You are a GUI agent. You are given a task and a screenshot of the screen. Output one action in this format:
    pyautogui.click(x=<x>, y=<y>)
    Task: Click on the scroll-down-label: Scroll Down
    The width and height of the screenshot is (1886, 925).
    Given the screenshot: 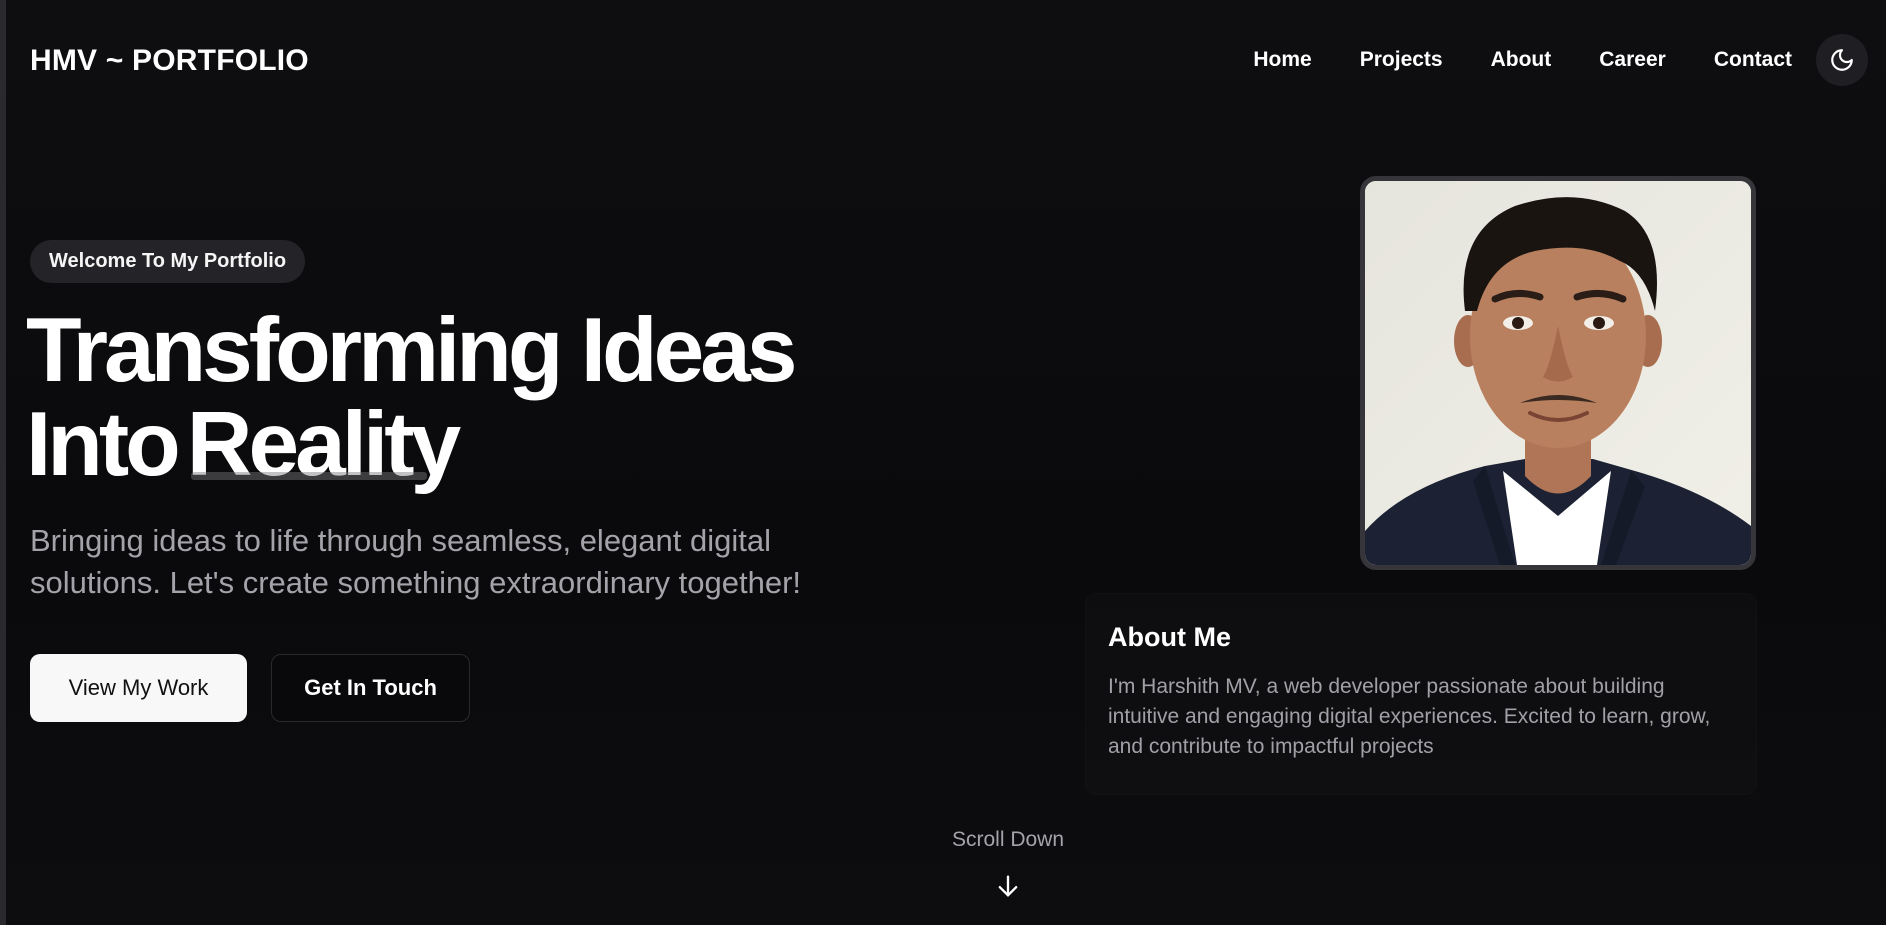 What is the action you would take?
    pyautogui.click(x=1008, y=840)
    